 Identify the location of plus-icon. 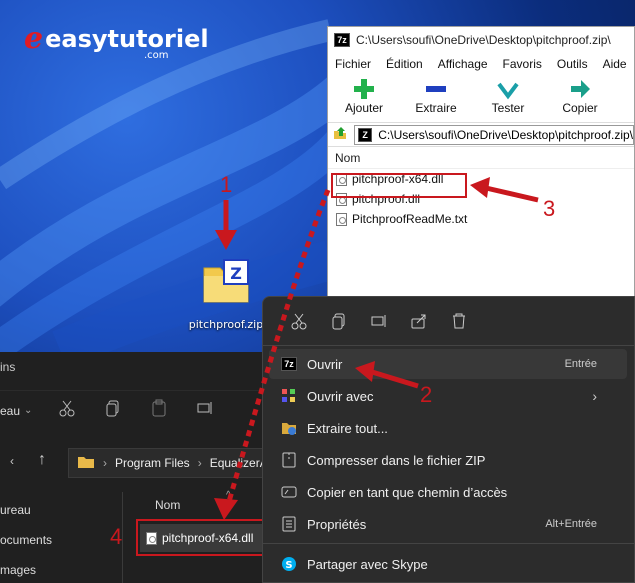
(364, 89).